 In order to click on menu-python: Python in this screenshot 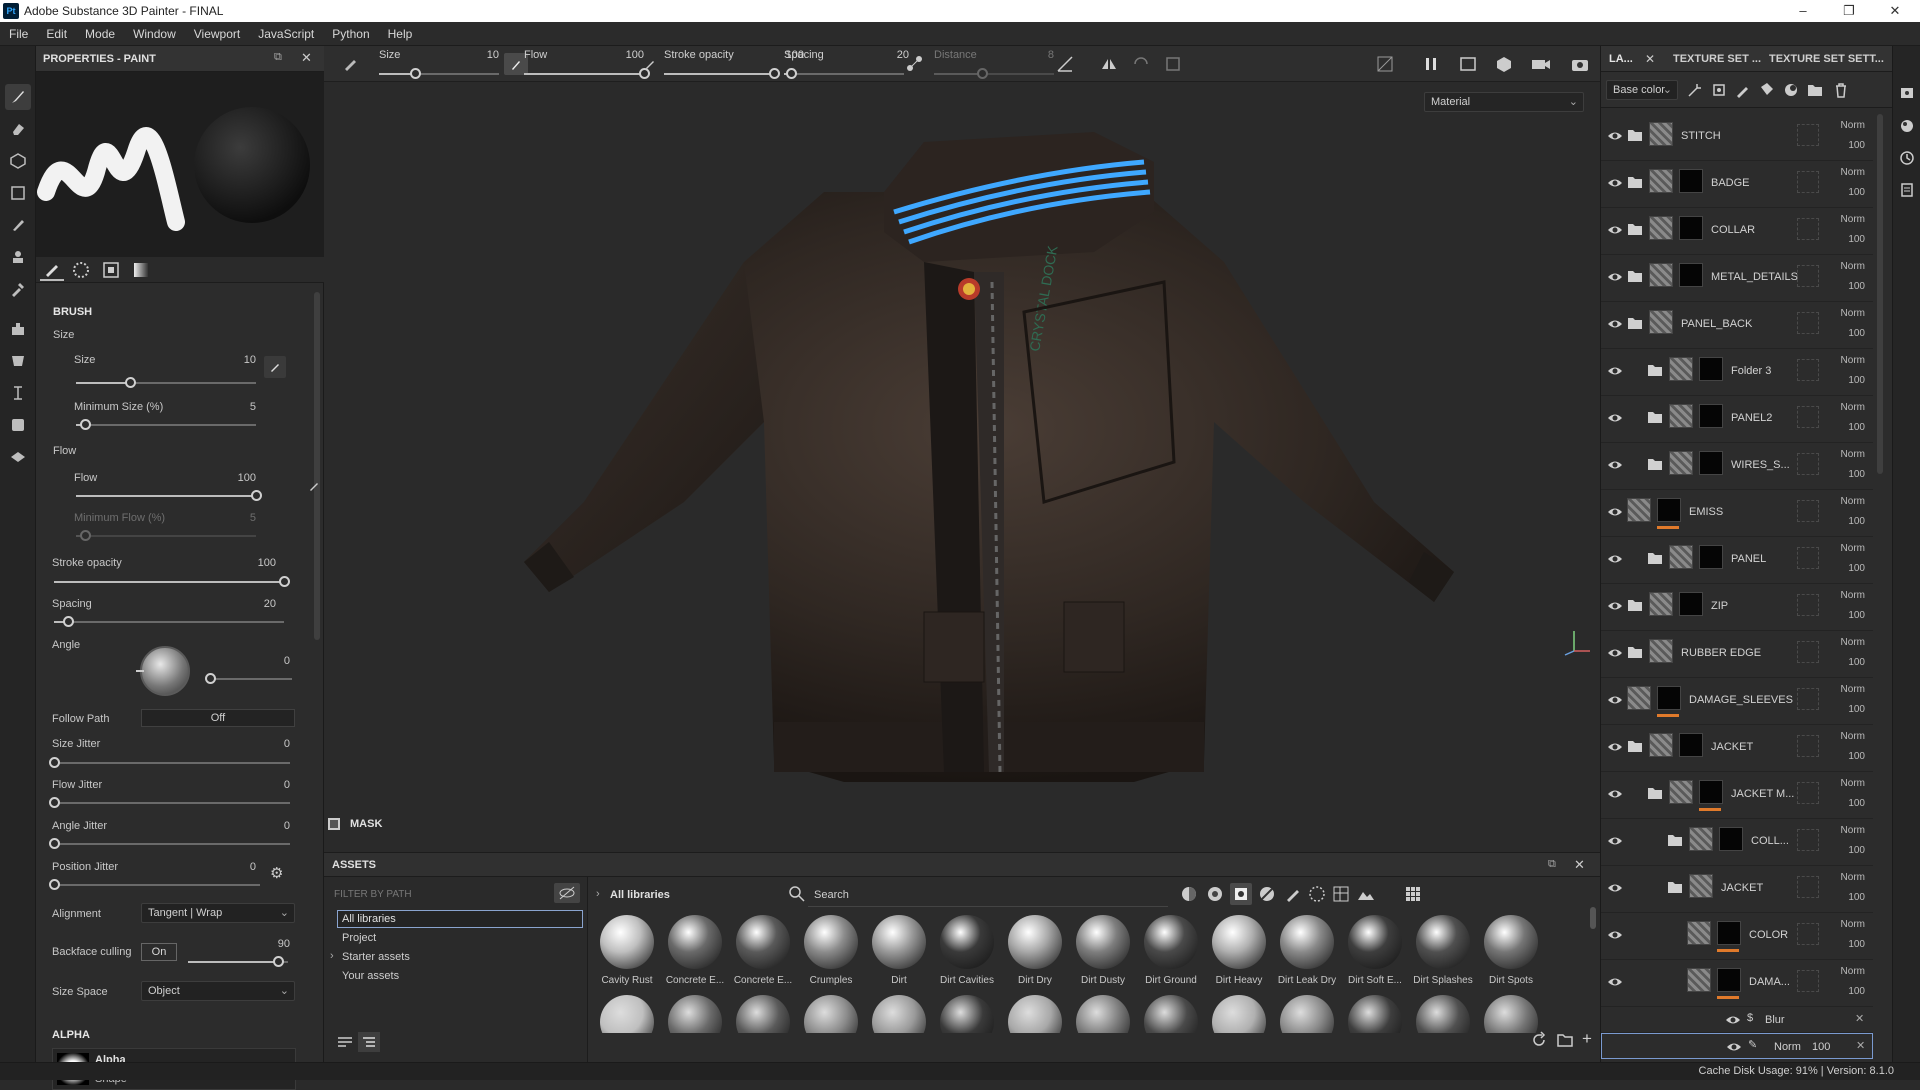, I will do `click(350, 34)`.